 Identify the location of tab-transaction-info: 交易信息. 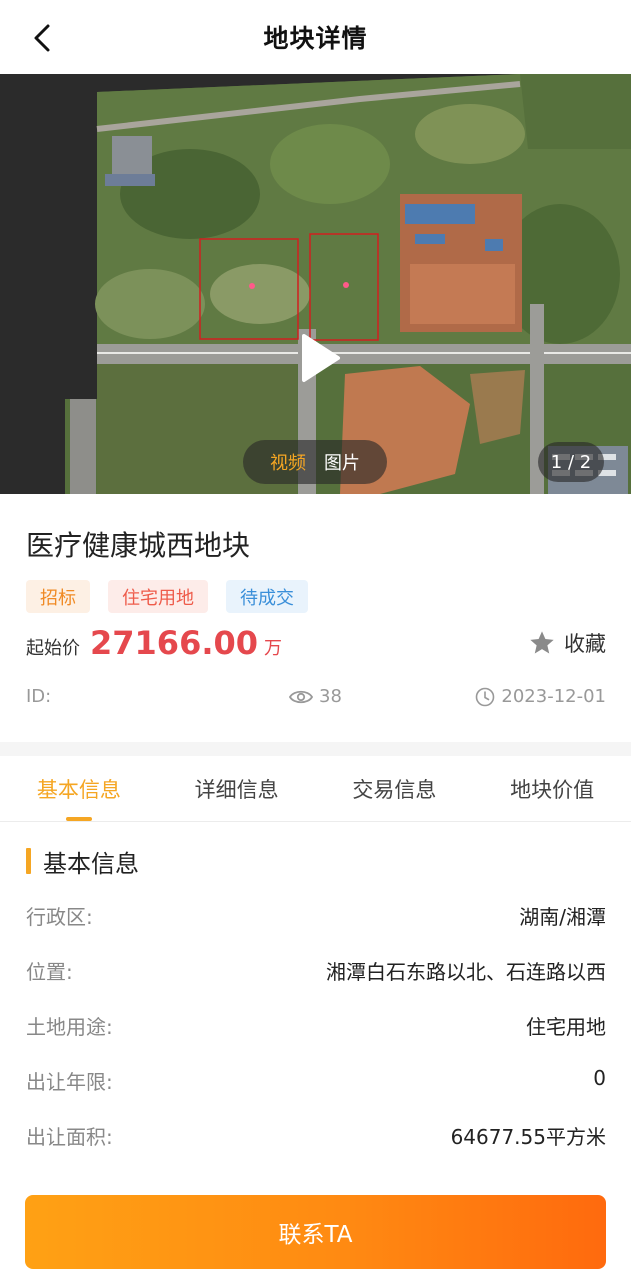
(395, 788).